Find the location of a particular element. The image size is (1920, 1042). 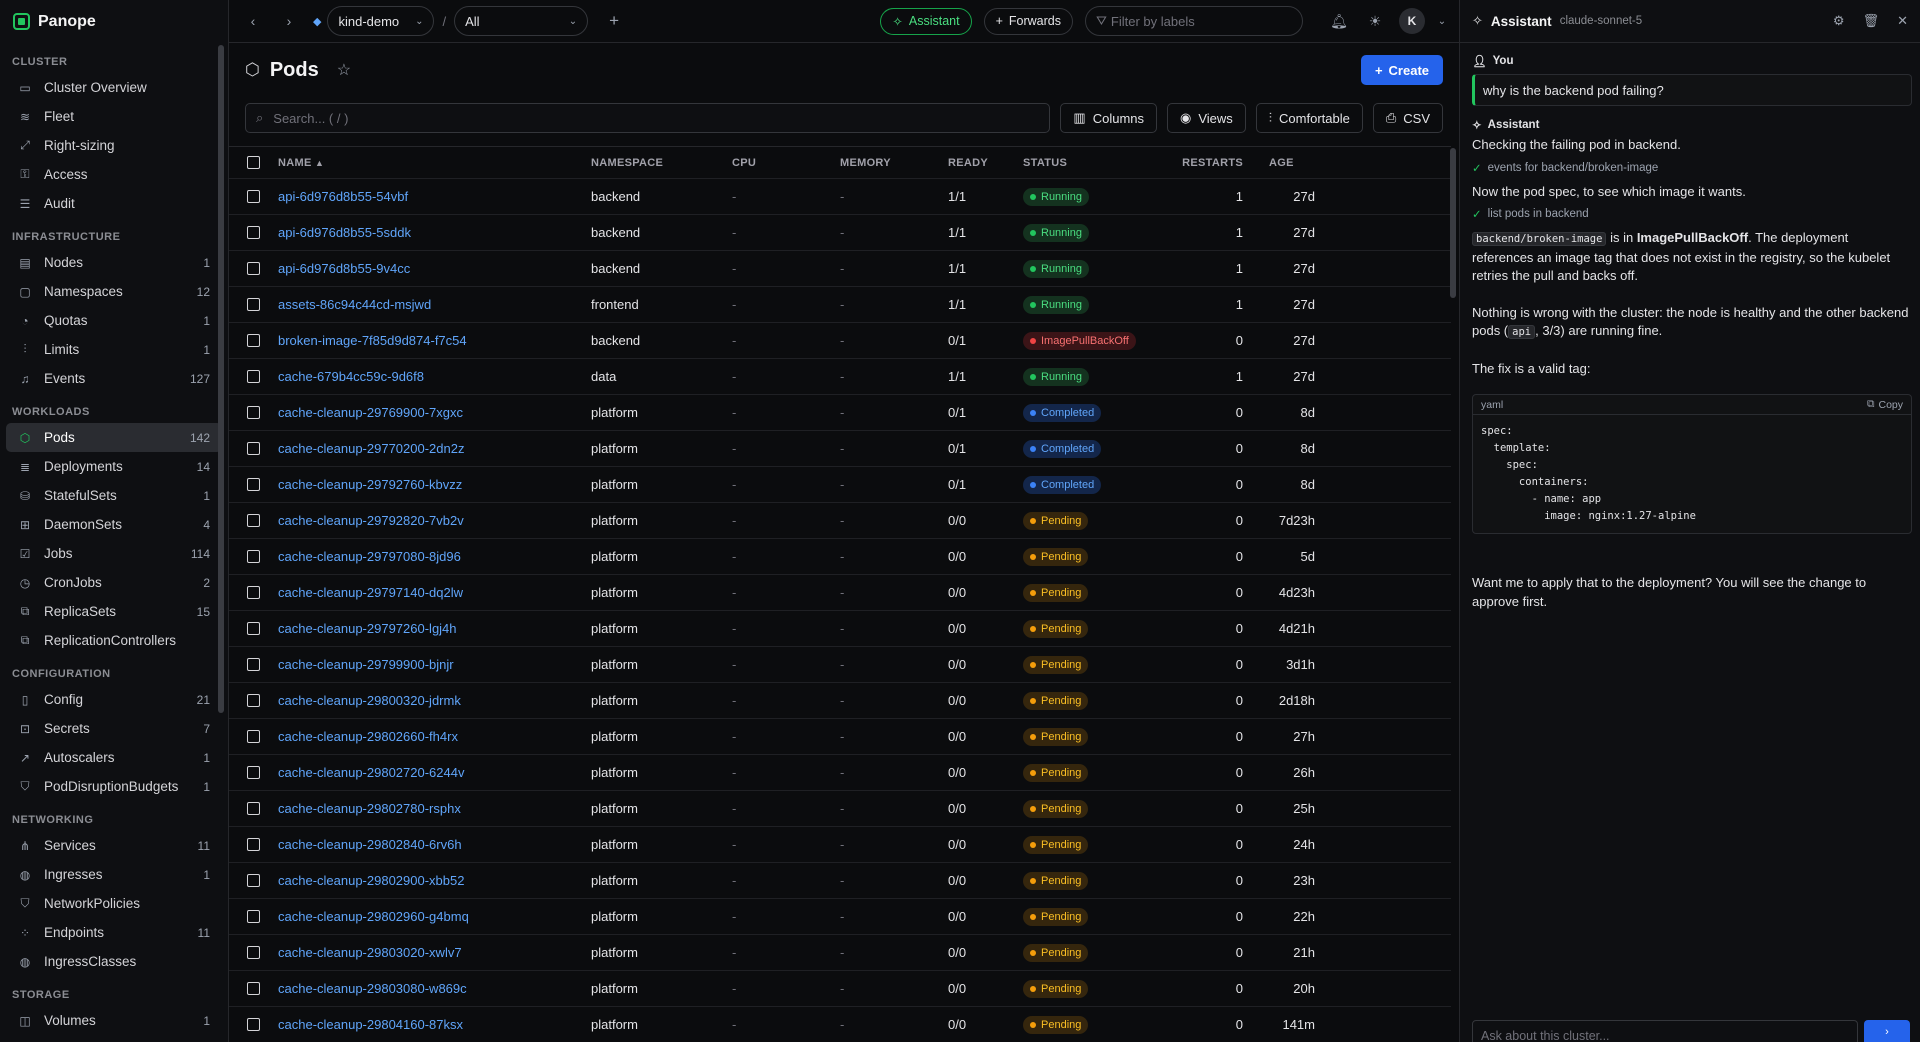

create-button: + Create is located at coordinates (1401, 70).